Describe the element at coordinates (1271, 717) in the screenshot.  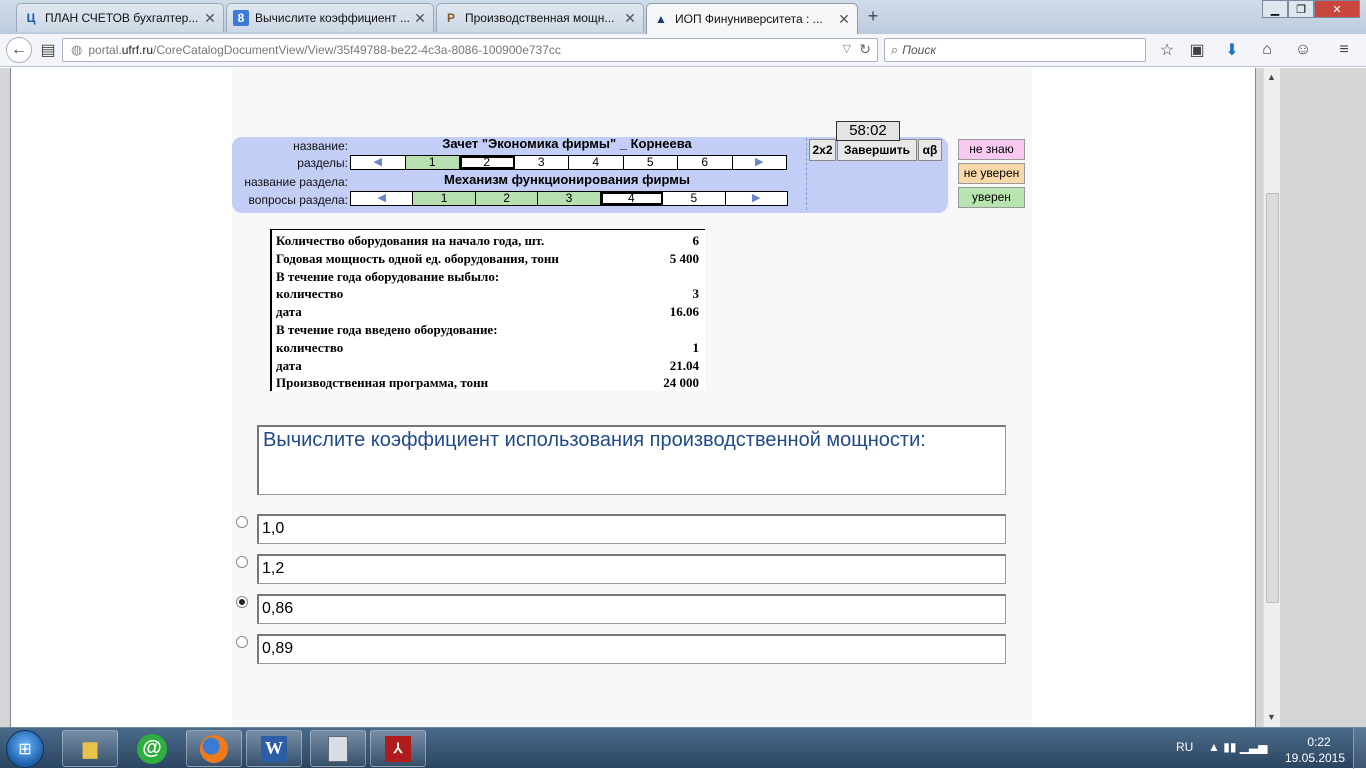
I see `scroll-down-icon: ▼` at that location.